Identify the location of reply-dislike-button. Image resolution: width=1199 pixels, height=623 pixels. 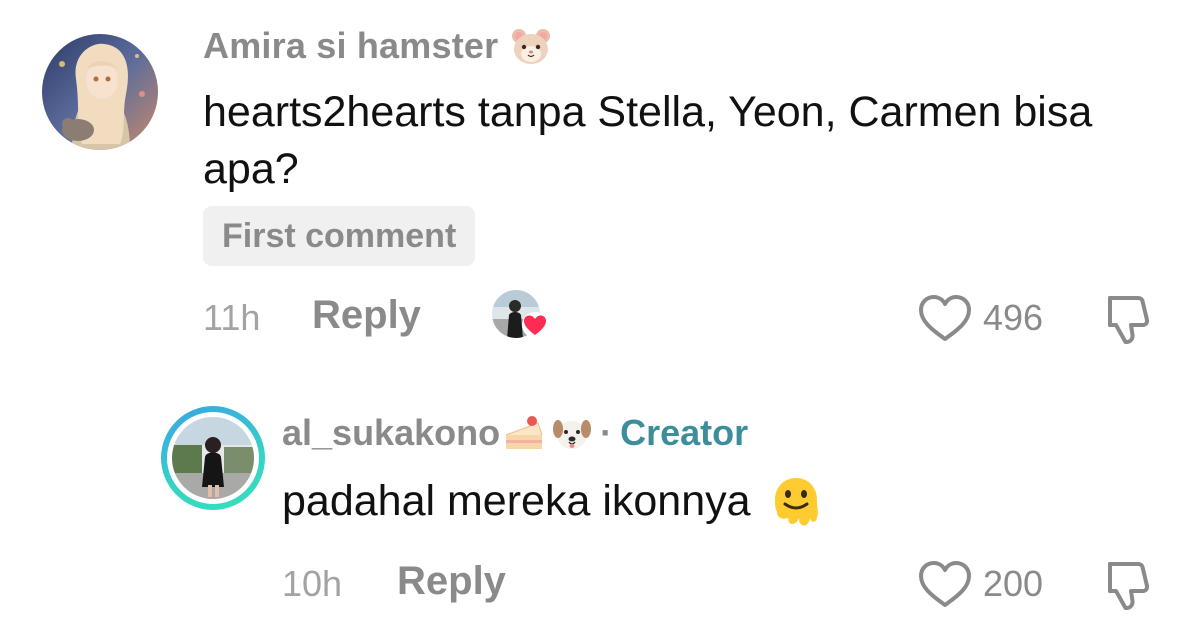
(1129, 588).